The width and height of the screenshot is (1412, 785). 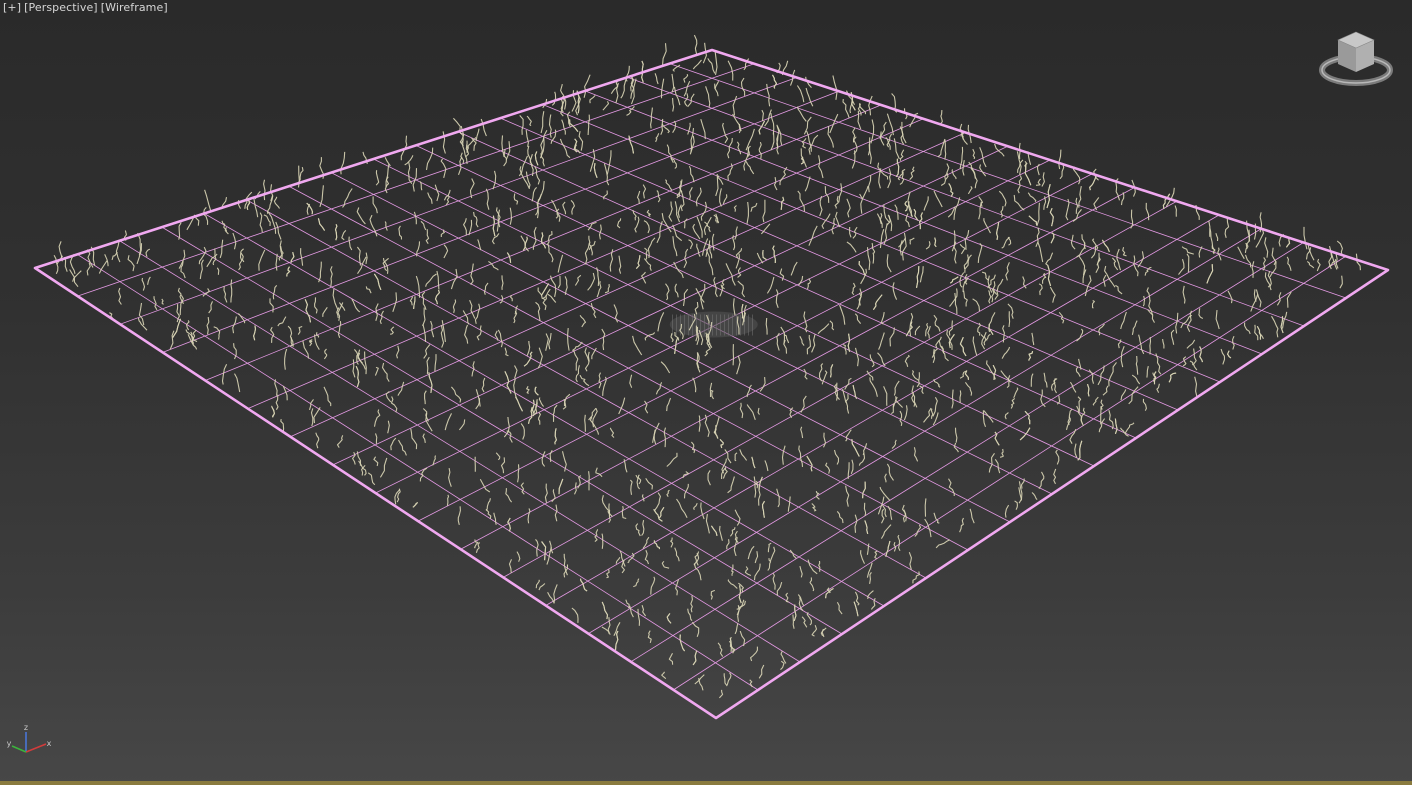 What do you see at coordinates (9, 743) in the screenshot?
I see `axis-y-label: y` at bounding box center [9, 743].